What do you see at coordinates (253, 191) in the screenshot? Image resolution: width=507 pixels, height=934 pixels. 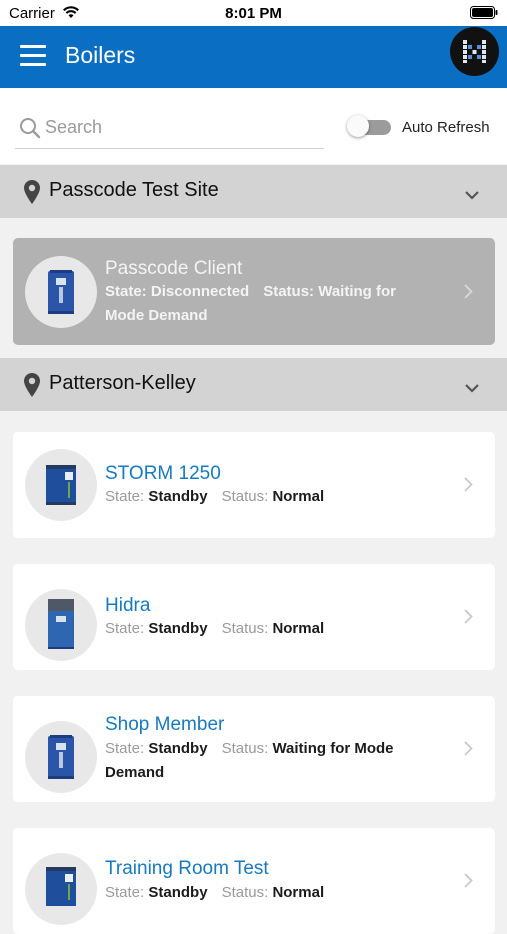 I see `site-header: Passcode Test Site` at bounding box center [253, 191].